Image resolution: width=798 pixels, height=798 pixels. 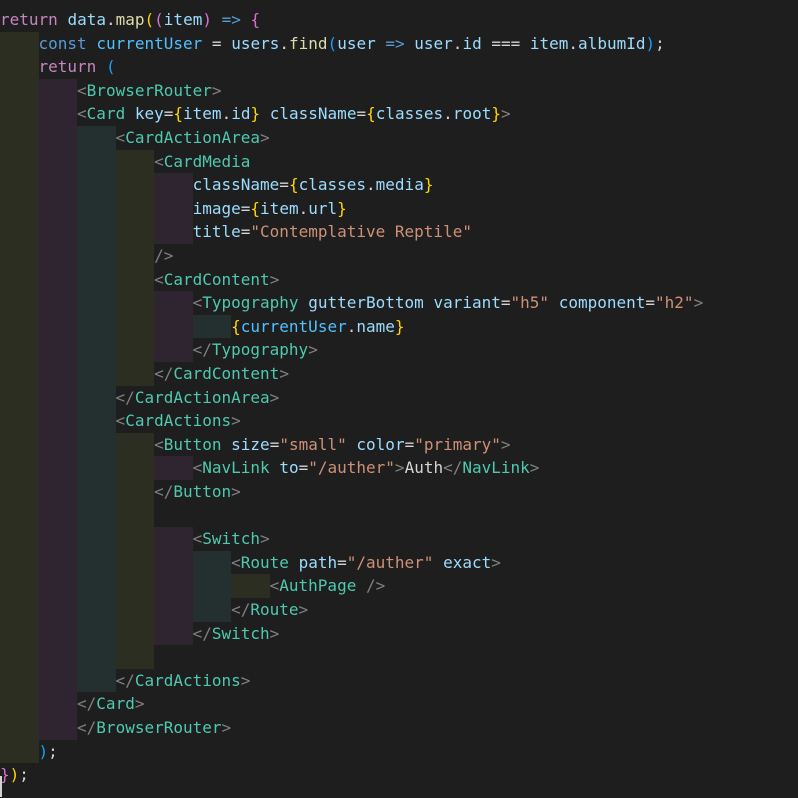 I want to click on code-line: <CardContent>, so click(x=216, y=279).